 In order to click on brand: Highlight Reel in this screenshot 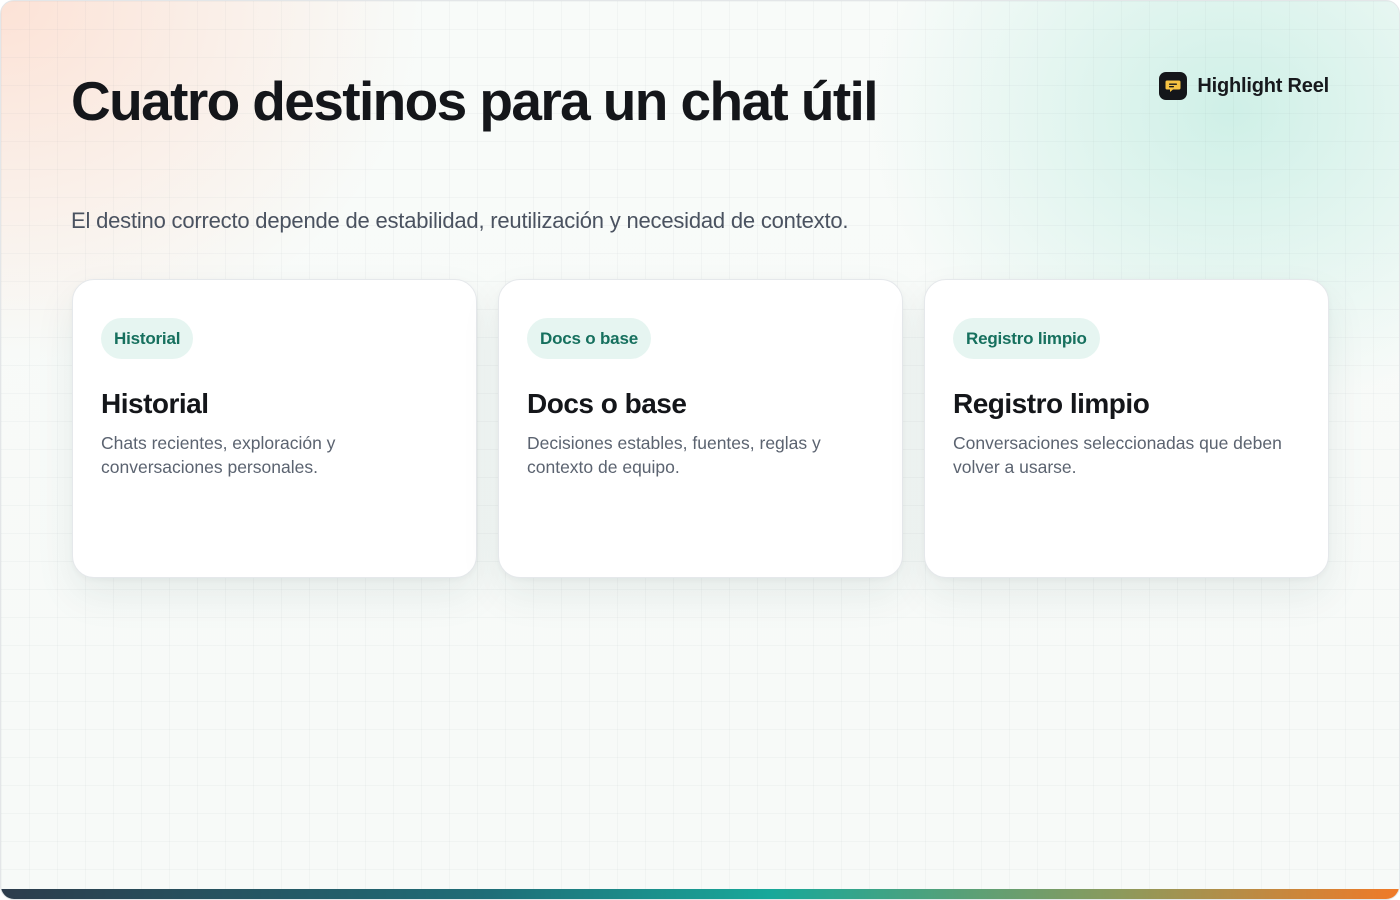, I will do `click(1244, 86)`.